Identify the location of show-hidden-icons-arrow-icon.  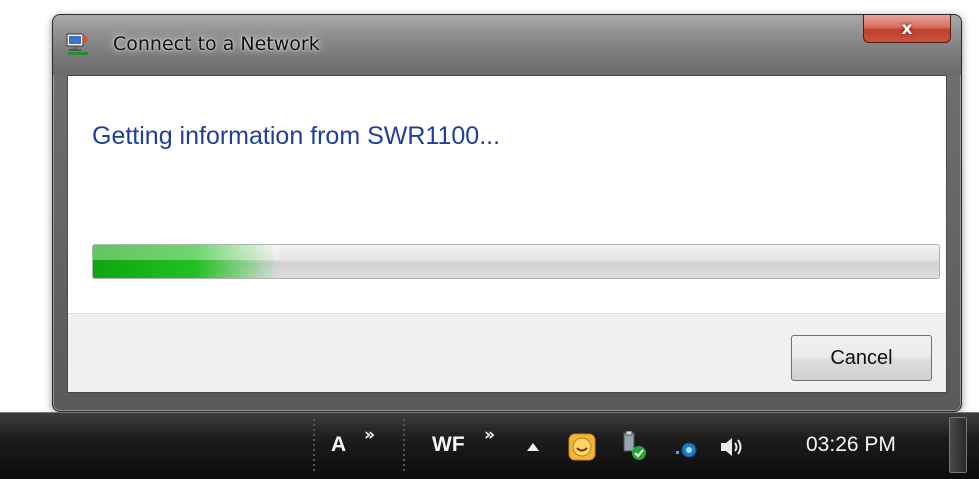
(533, 447).